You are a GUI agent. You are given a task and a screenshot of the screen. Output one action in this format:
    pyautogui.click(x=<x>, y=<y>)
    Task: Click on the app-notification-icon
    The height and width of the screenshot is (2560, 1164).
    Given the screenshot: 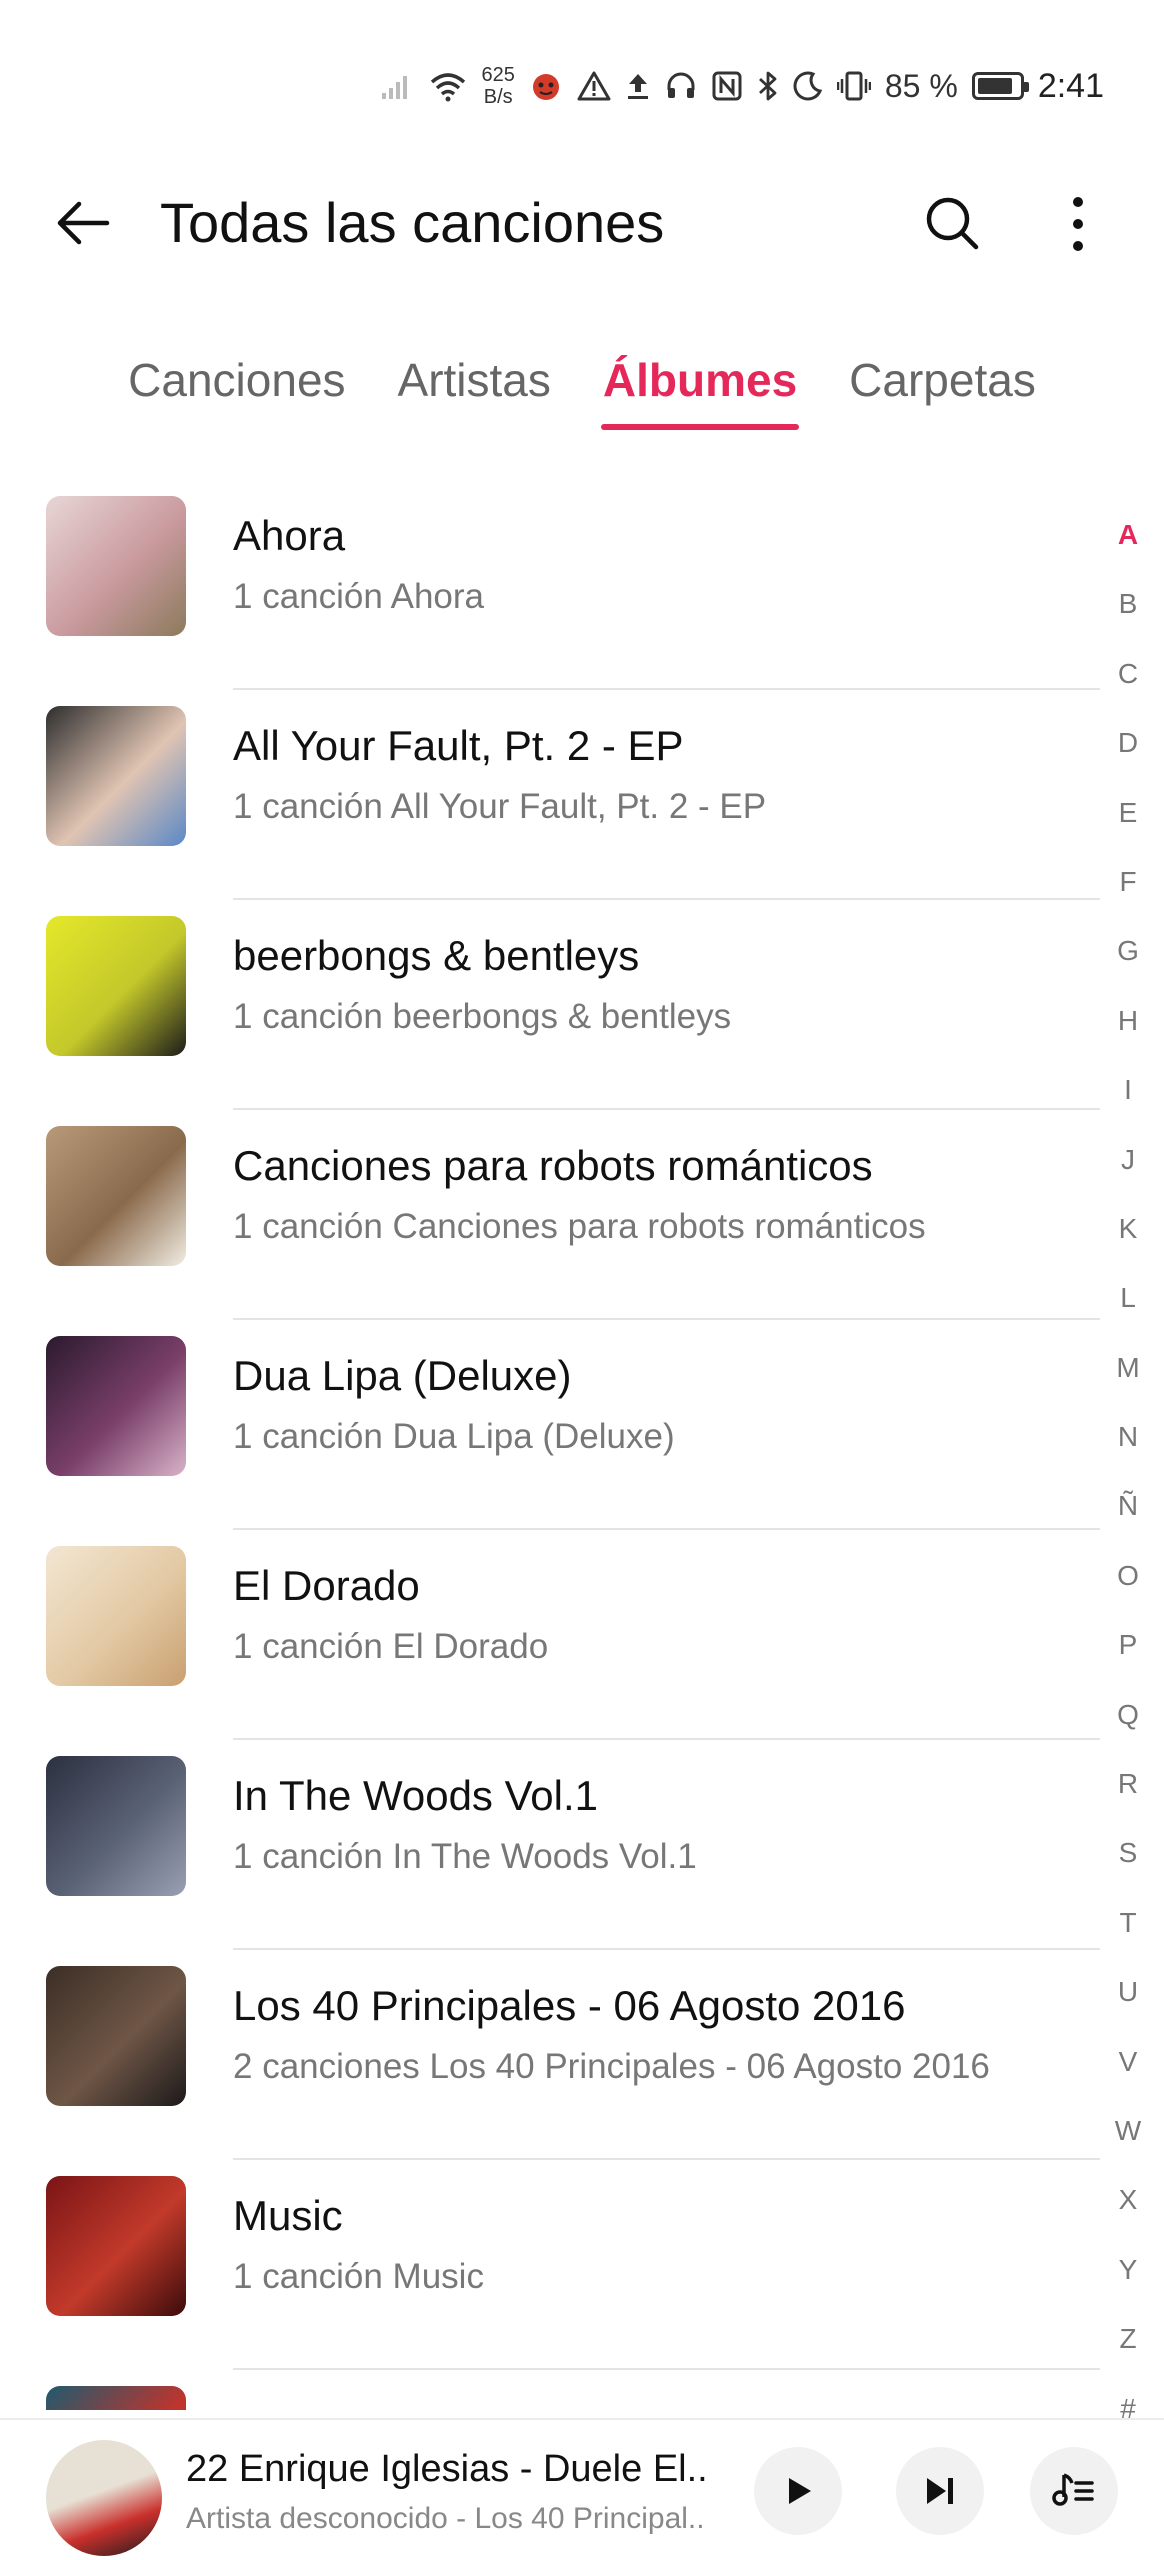 What is the action you would take?
    pyautogui.click(x=546, y=86)
    